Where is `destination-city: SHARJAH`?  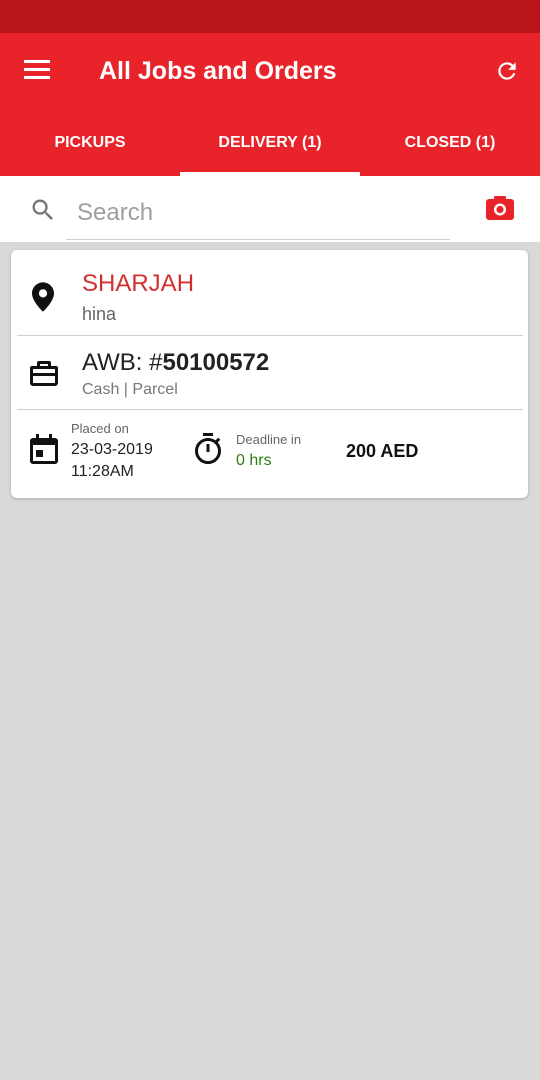
destination-city: SHARJAH is located at coordinates (138, 283).